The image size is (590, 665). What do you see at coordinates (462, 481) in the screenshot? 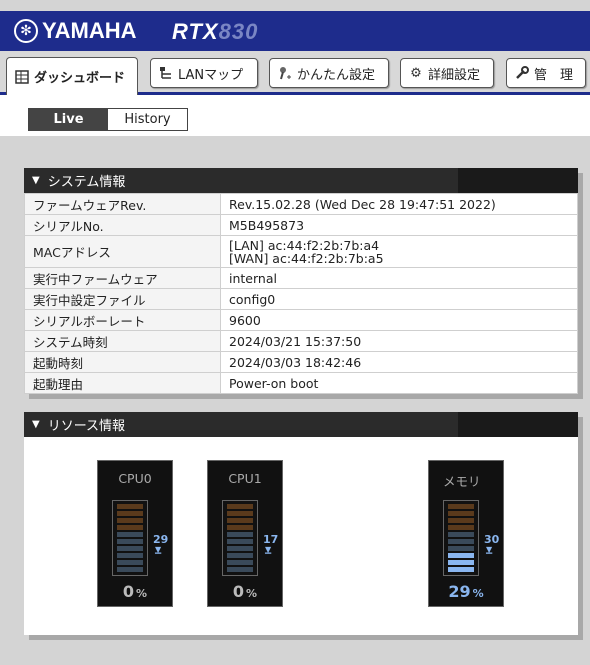
I see `meter-label: メモリ` at bounding box center [462, 481].